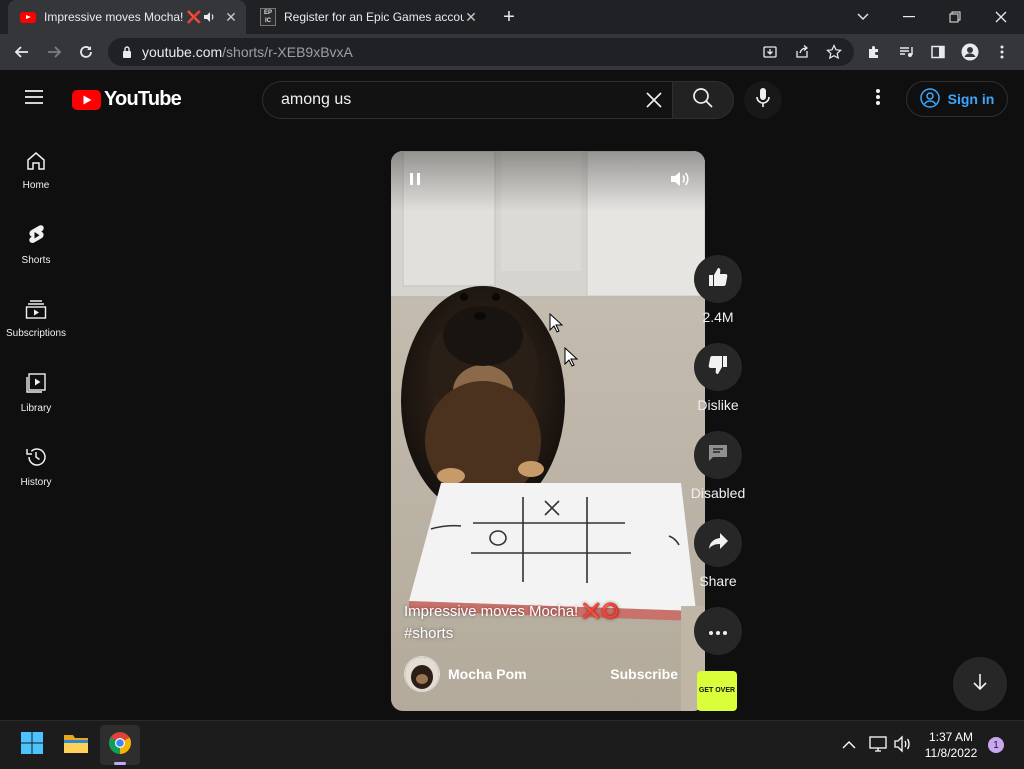  I want to click on side-panel-icon, so click(938, 52).